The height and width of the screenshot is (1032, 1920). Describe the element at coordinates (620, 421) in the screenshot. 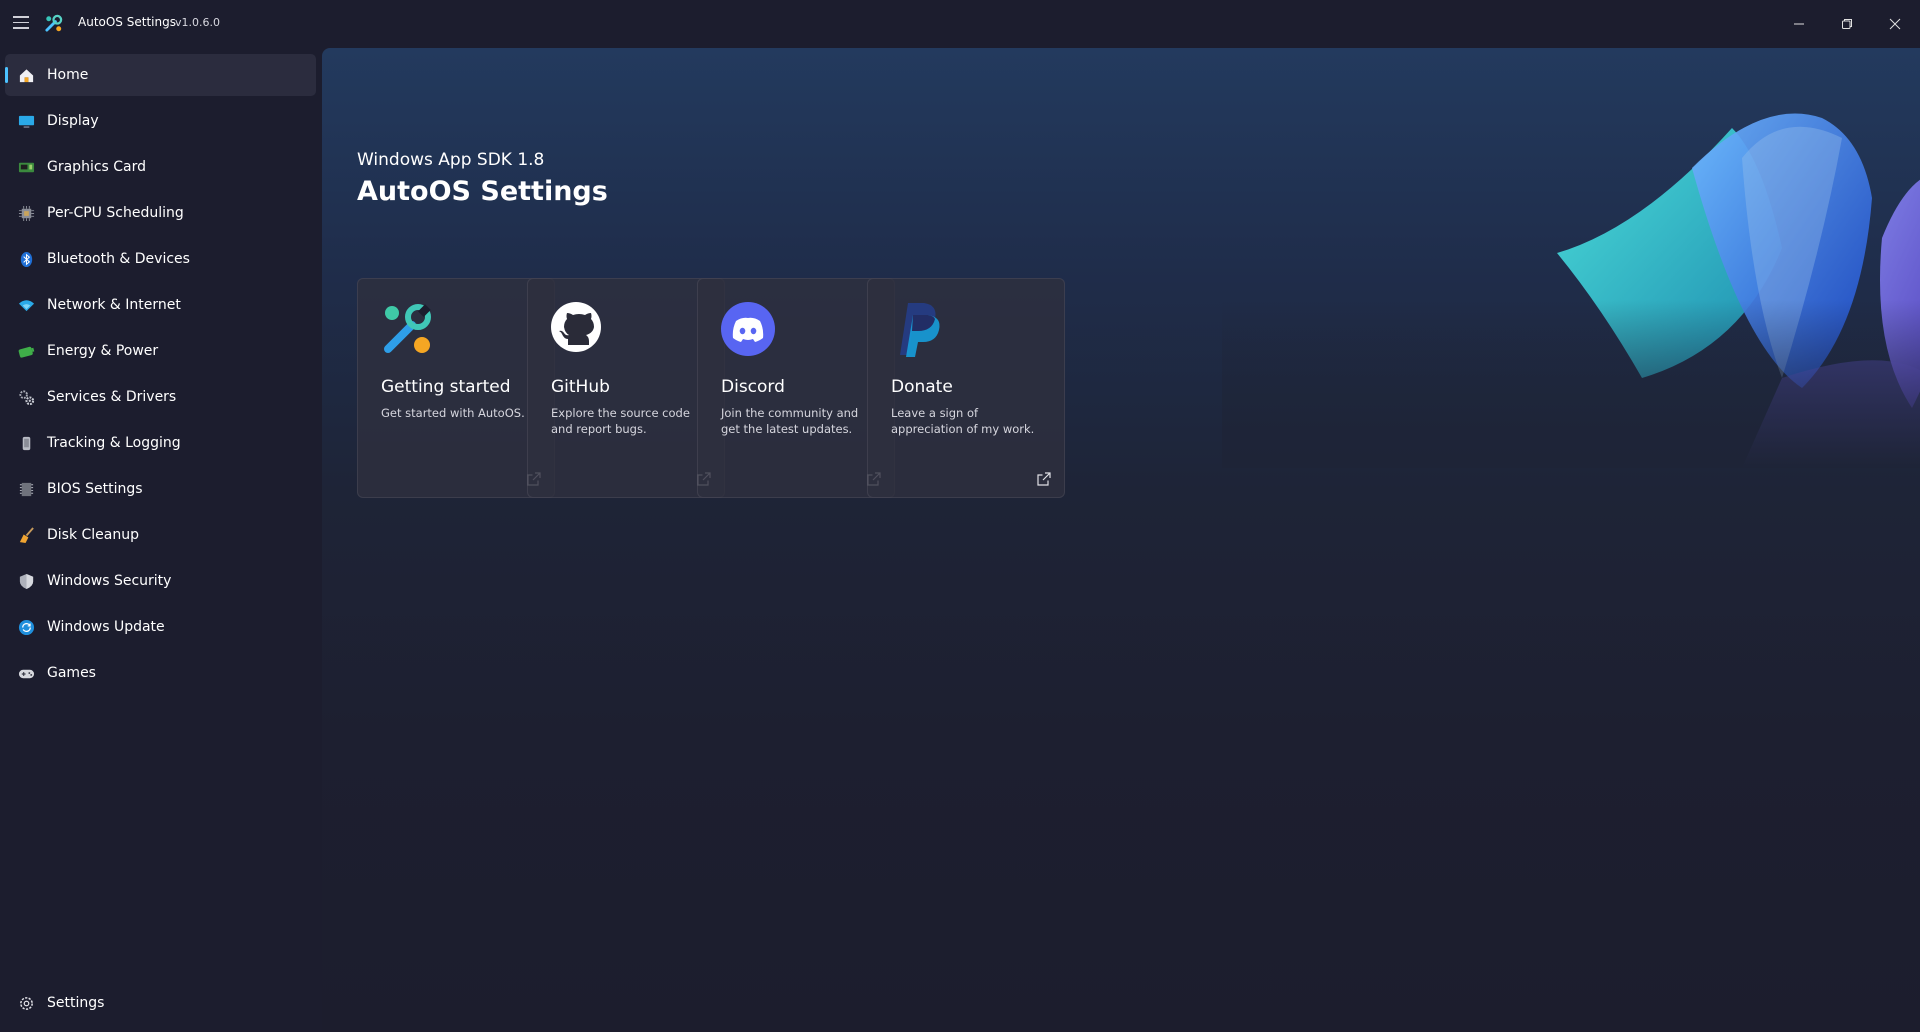

I see `card-description: Explore the source code and report bugs.` at that location.